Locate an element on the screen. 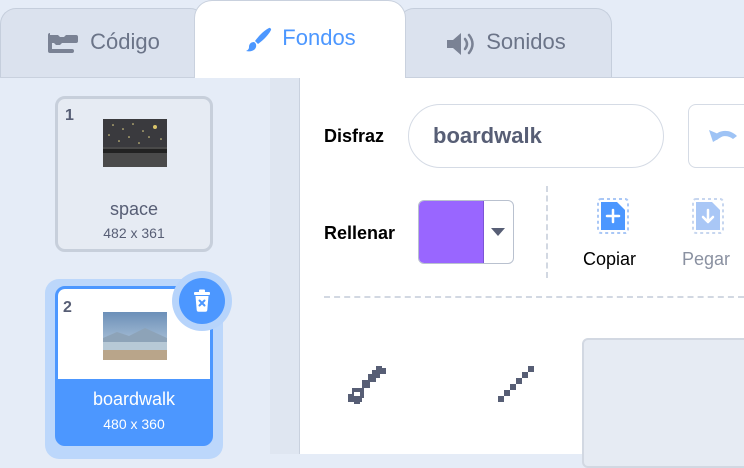 The height and width of the screenshot is (468, 744). fill-label: Rellenar is located at coordinates (360, 233).